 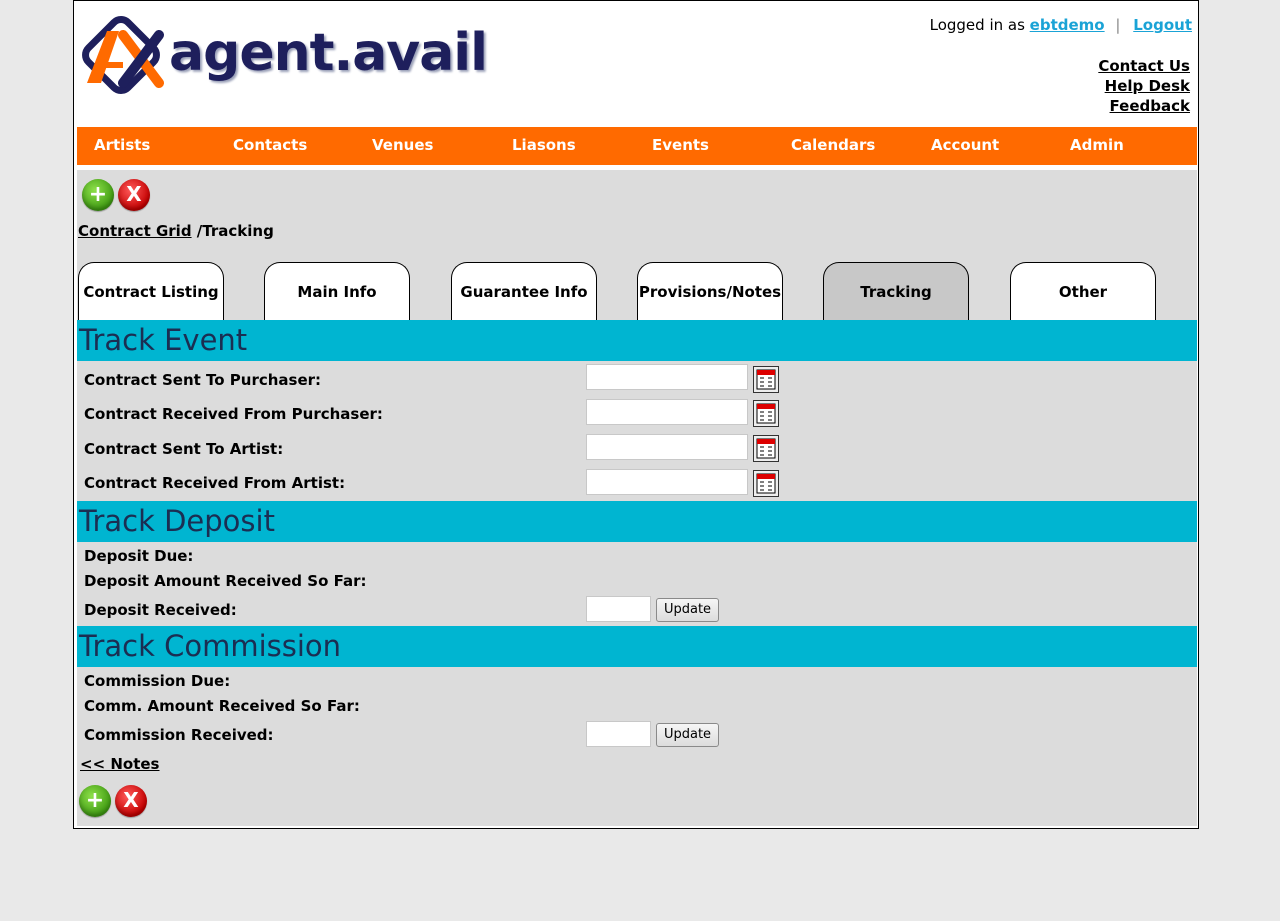 What do you see at coordinates (667, 482) in the screenshot?
I see `contract-received-from-artist-input` at bounding box center [667, 482].